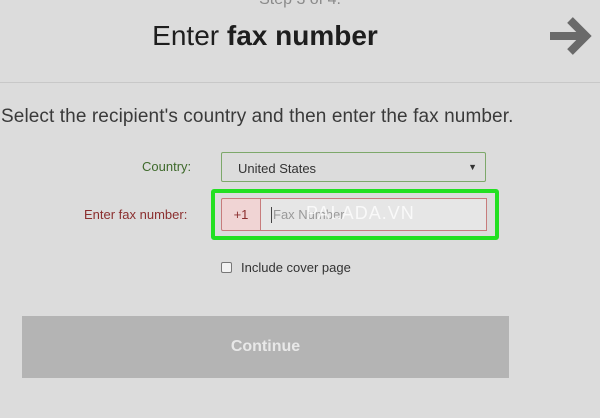 The height and width of the screenshot is (418, 600). I want to click on fax-number-input, so click(374, 214).